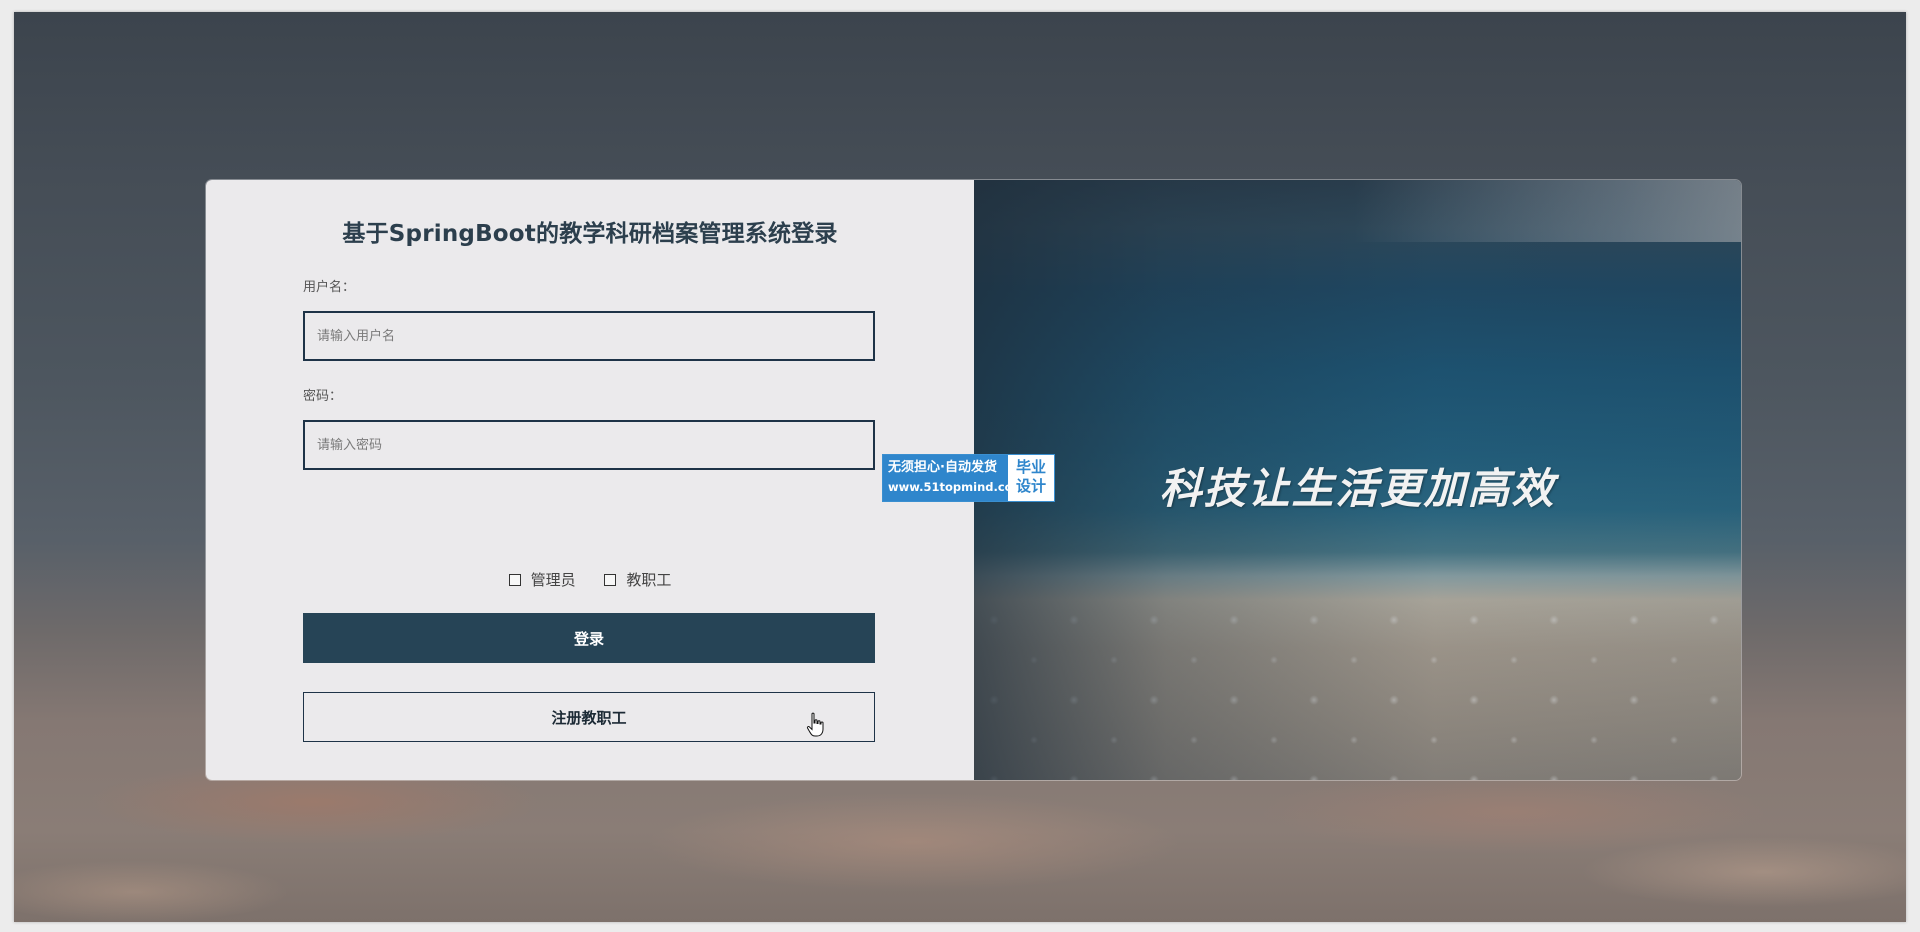  I want to click on role-option-staff: 教职工, so click(637, 579).